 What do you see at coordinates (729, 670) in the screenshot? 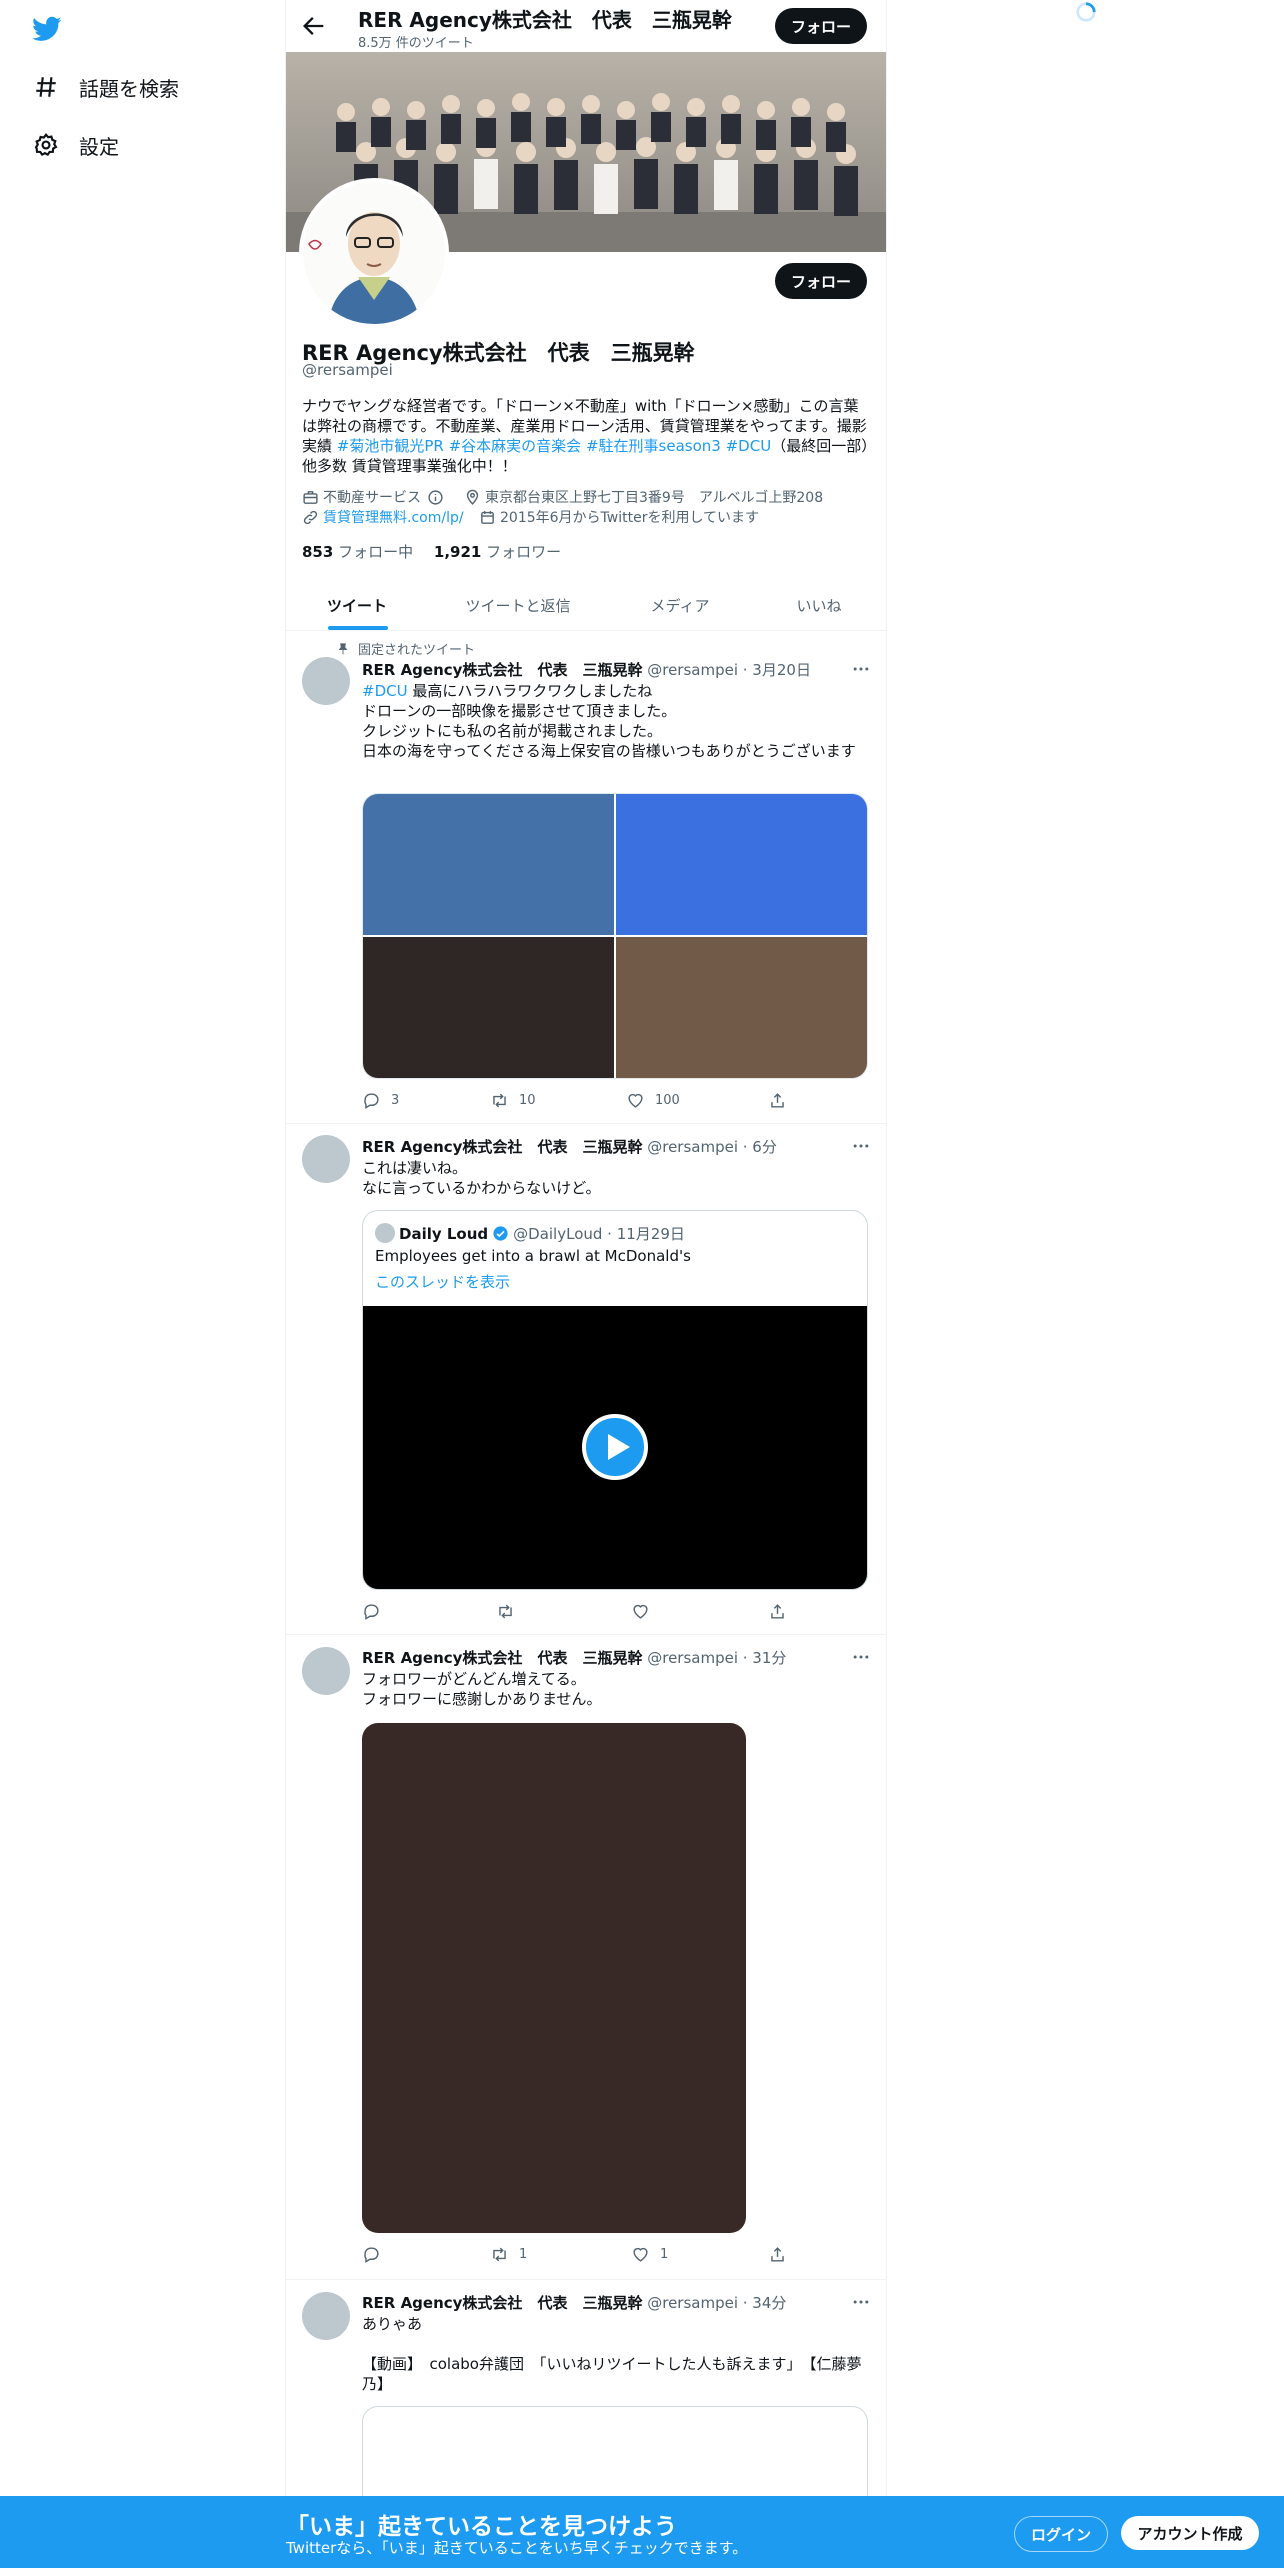
I see `tweet-handle-time: @rersampei · 3月20日` at bounding box center [729, 670].